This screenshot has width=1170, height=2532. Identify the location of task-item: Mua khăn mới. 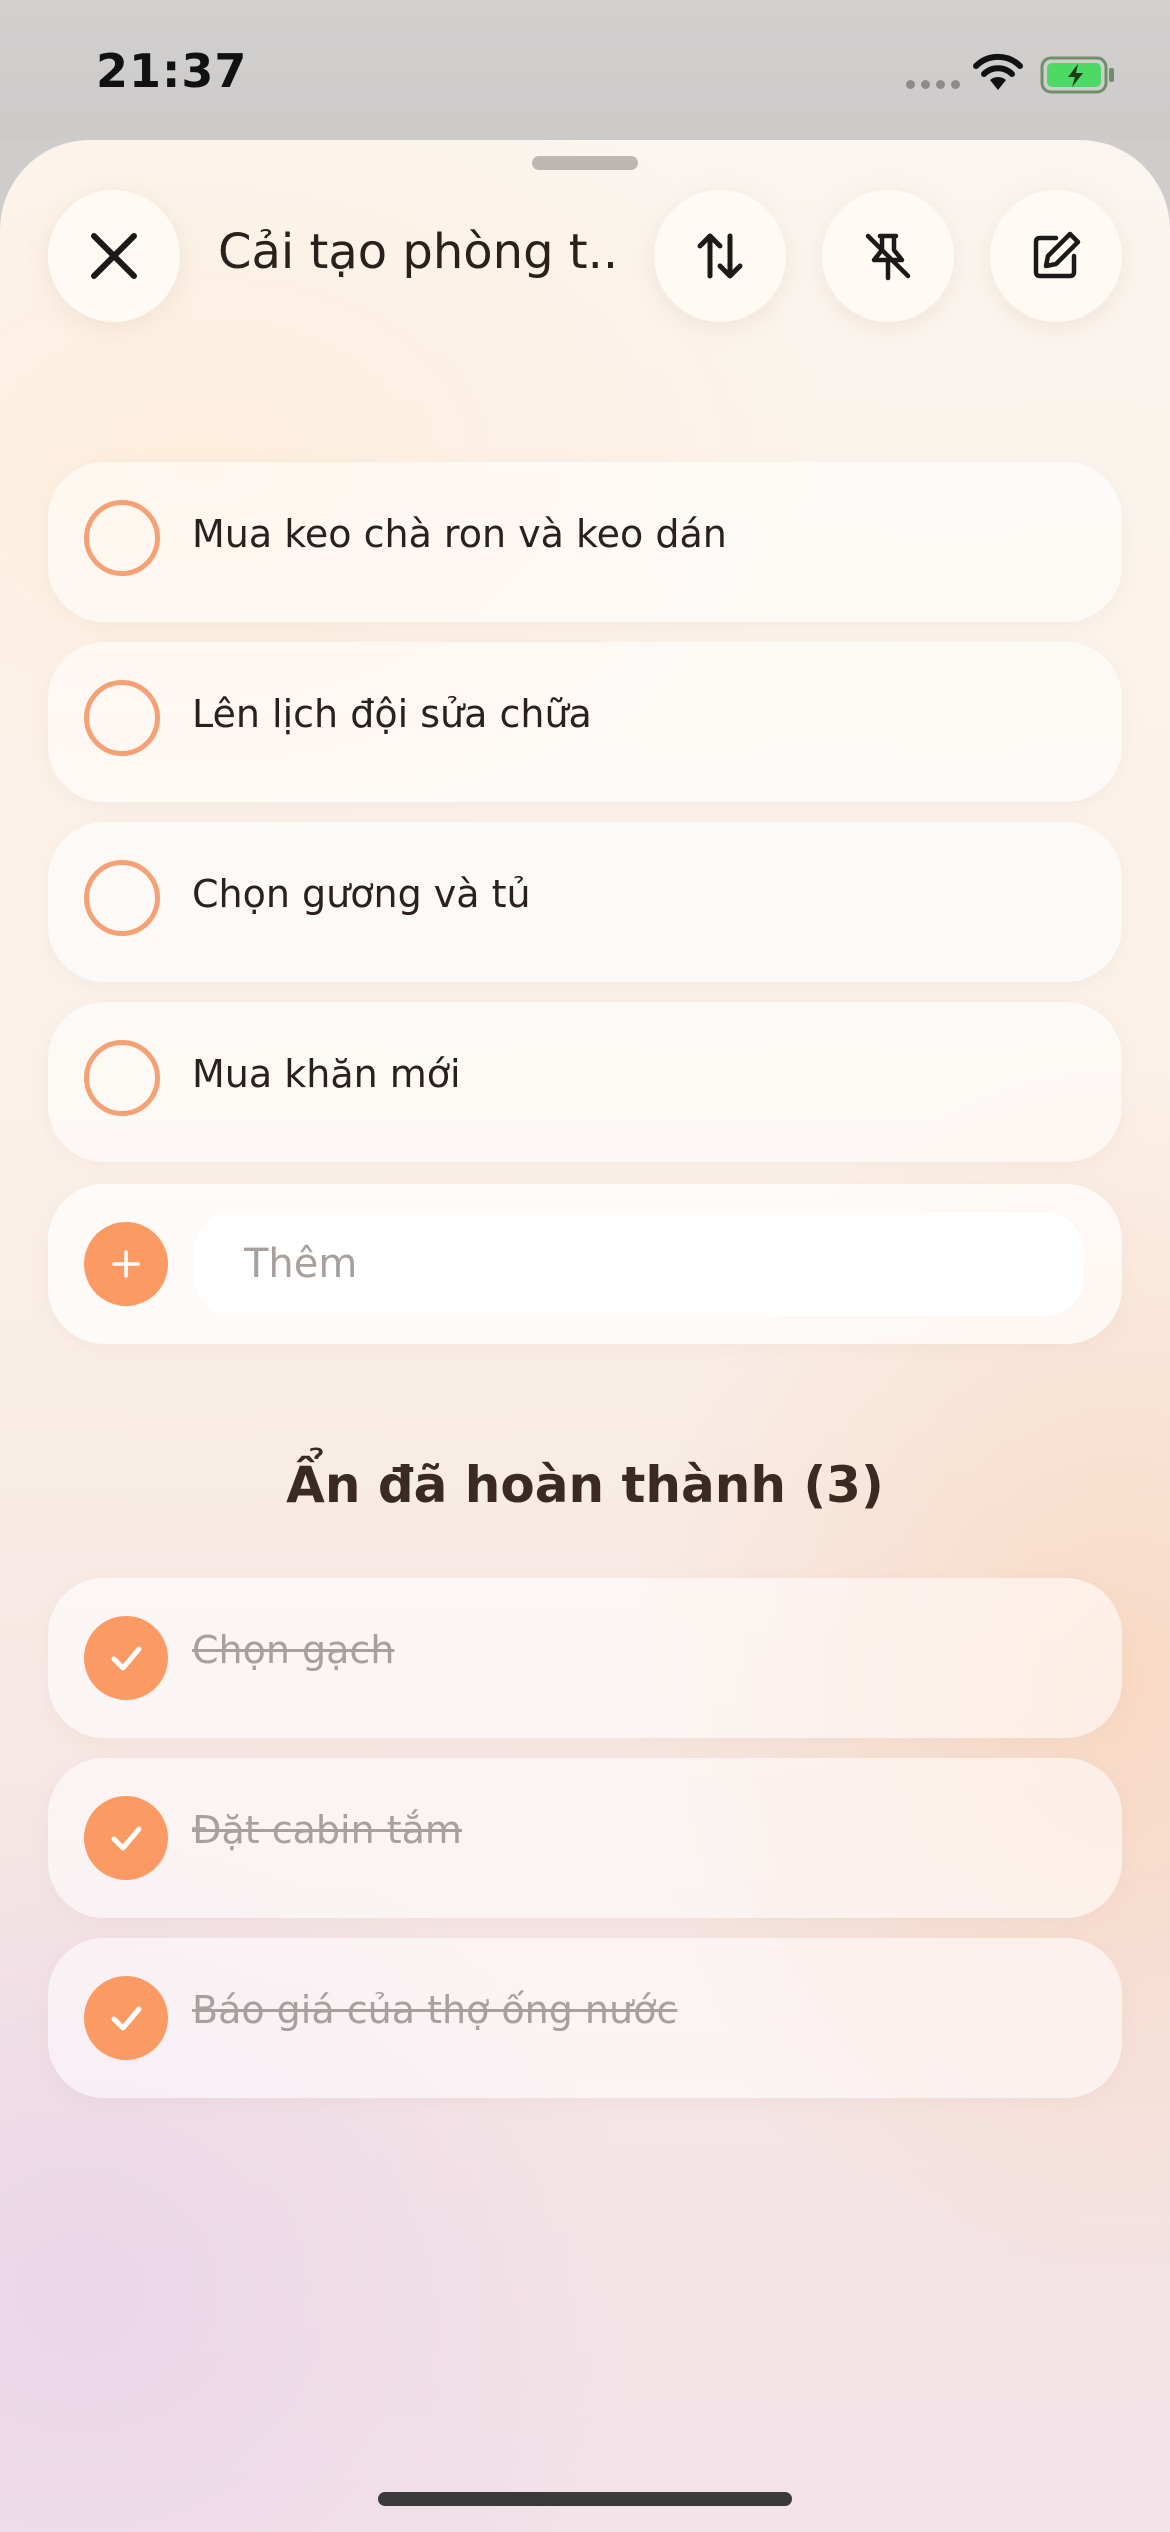
(585, 1082).